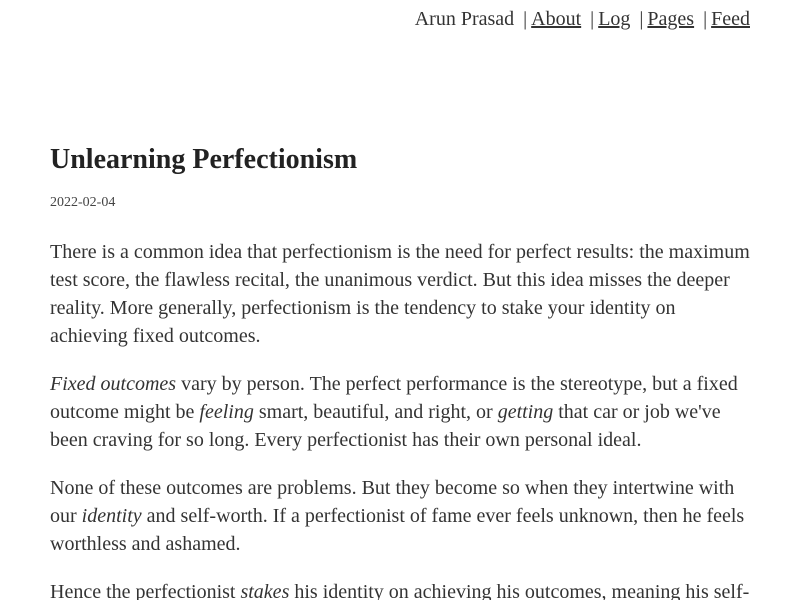 This screenshot has height=600, width=800. Describe the element at coordinates (226, 412) in the screenshot. I see `emphasis-text: feeling` at that location.